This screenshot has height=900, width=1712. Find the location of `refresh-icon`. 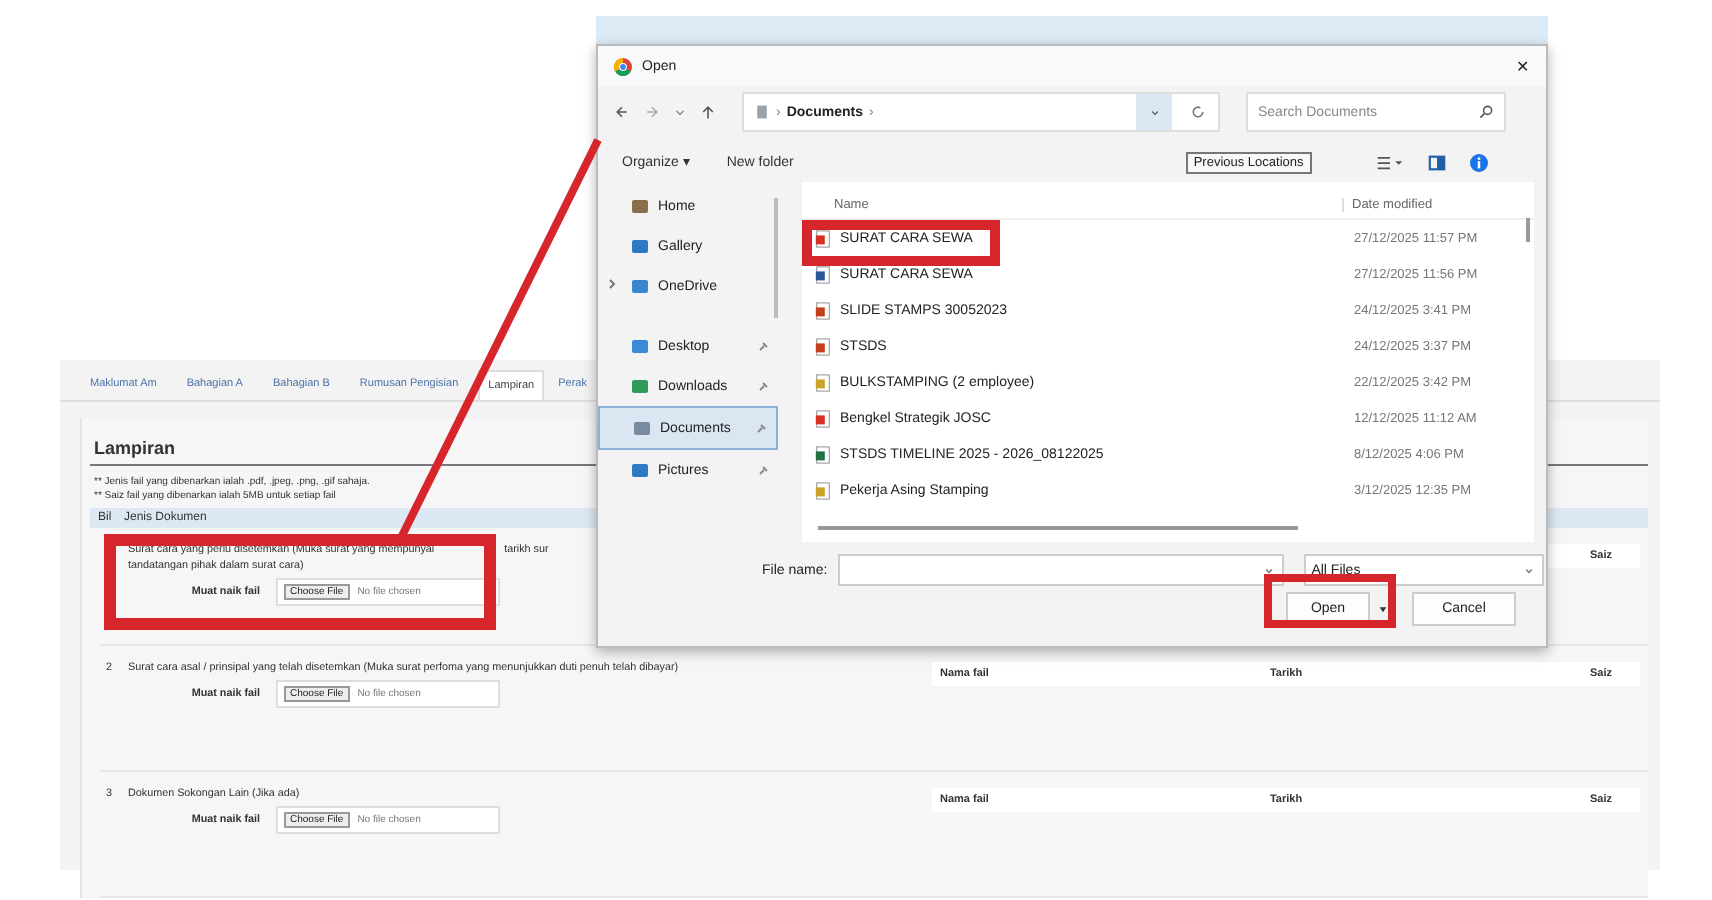

refresh-icon is located at coordinates (1198, 112).